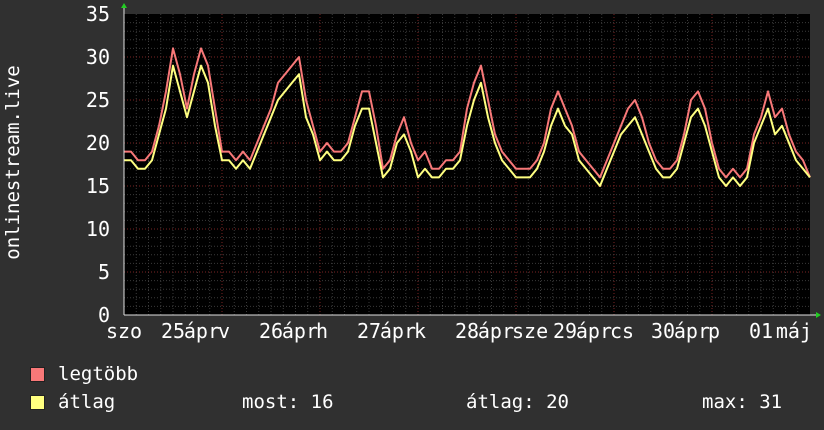 The height and width of the screenshot is (430, 824). Describe the element at coordinates (98, 229) in the screenshot. I see `y-tick-label: 10` at that location.